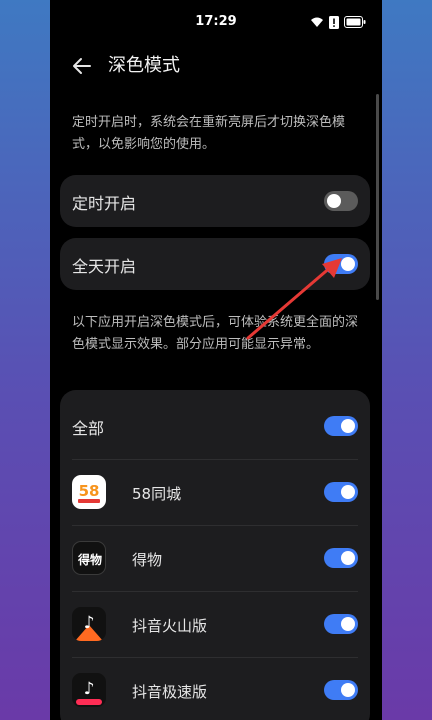  Describe the element at coordinates (157, 494) in the screenshot. I see `app-name-58-tongcheng: 58同城` at that location.